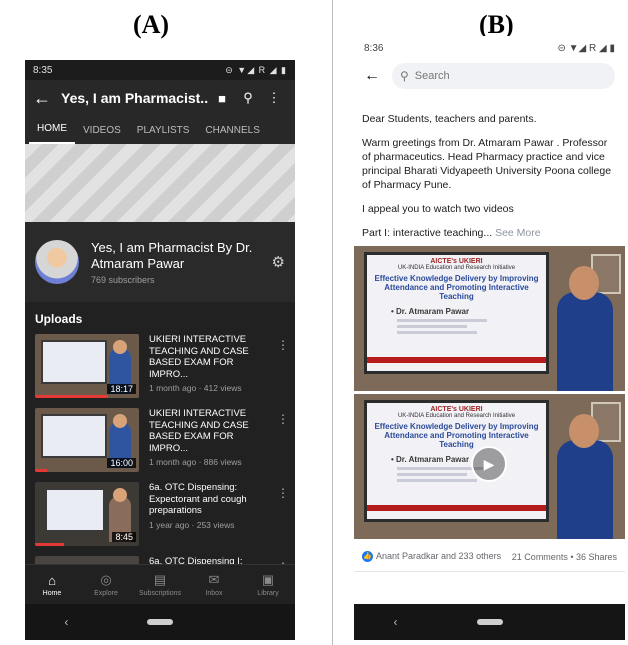  I want to click on video-camera-icon: ■, so click(222, 98).